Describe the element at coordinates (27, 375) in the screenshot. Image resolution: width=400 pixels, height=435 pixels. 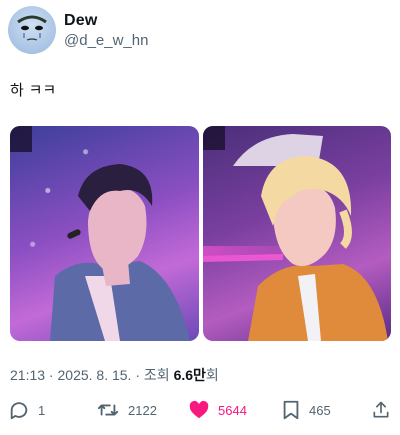
I see `tweet-time: 21:13` at that location.